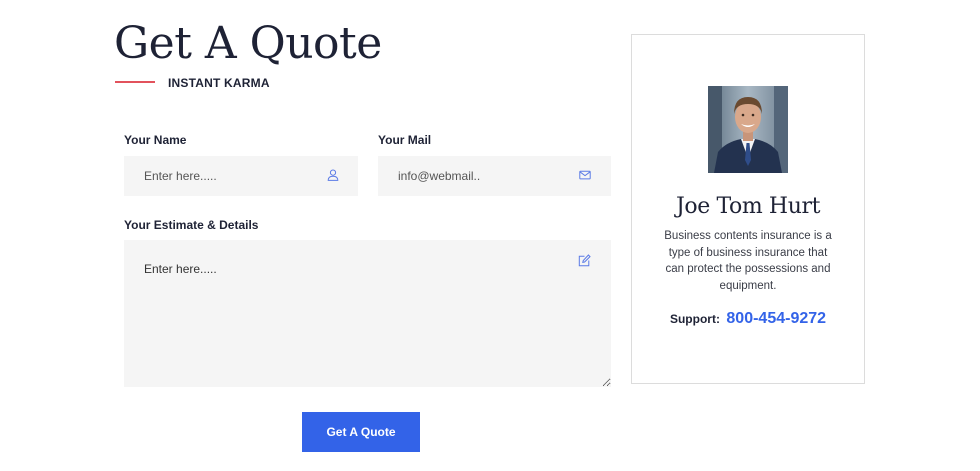 The height and width of the screenshot is (471, 980). Describe the element at coordinates (776, 318) in the screenshot. I see `support-phone-link: 800-454-9272` at that location.